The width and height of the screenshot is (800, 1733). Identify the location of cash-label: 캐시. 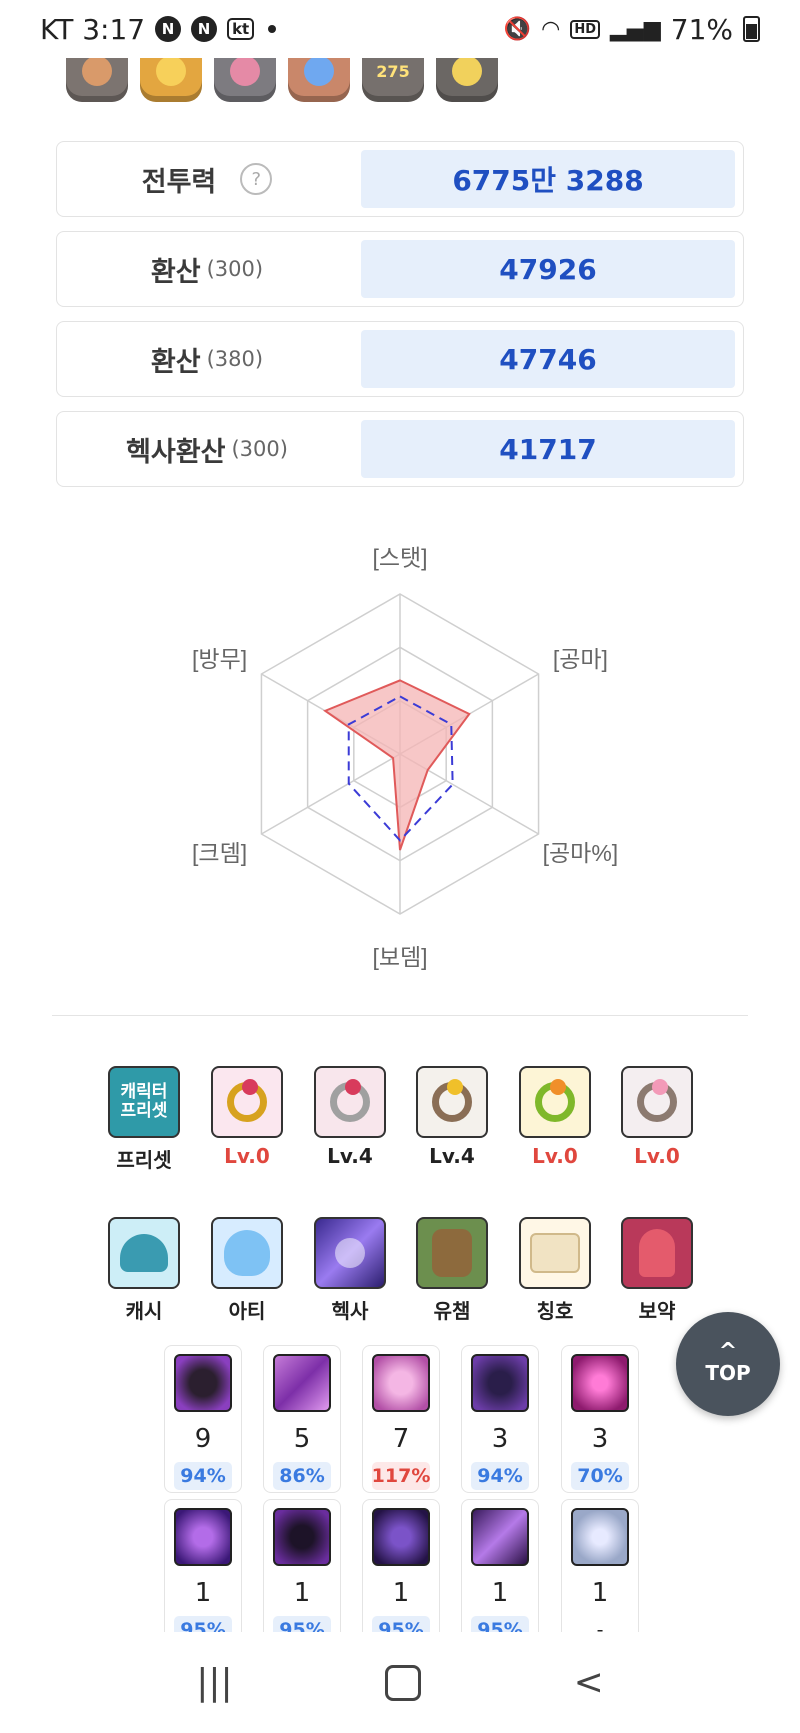
(144, 1311).